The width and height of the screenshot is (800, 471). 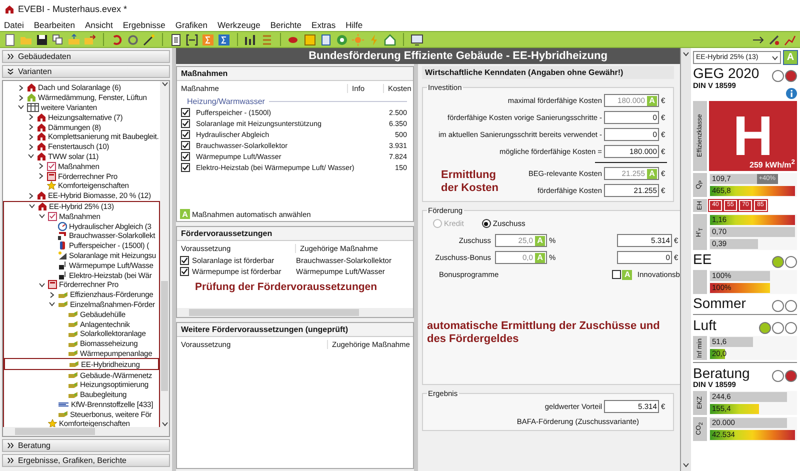 What do you see at coordinates (98, 25) in the screenshot?
I see `menu-item: Ansicht` at bounding box center [98, 25].